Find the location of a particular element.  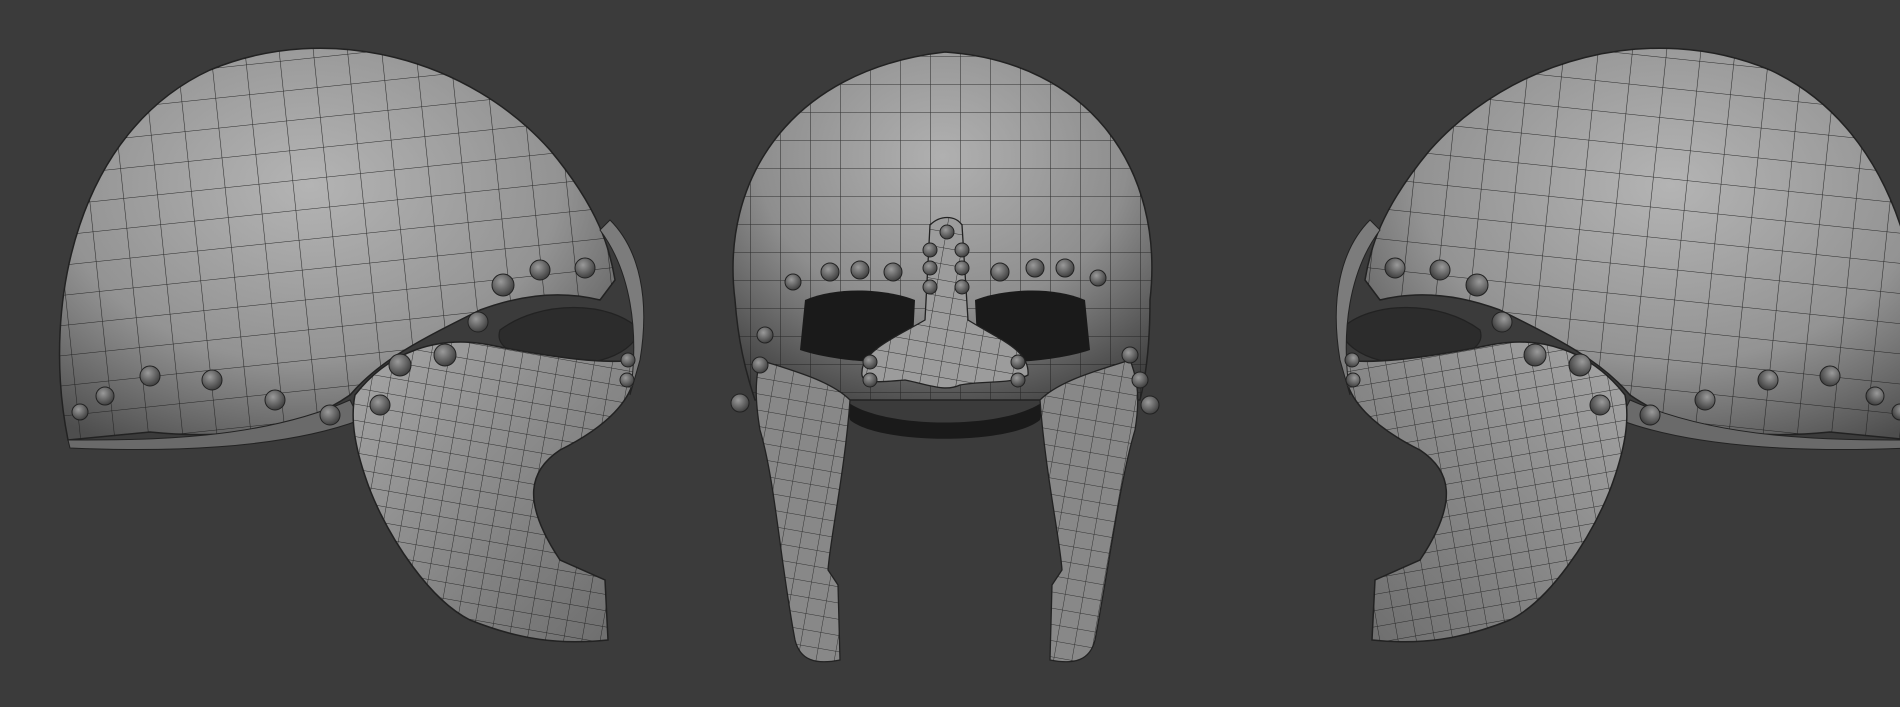

face-opening-front is located at coordinates (945, 419).